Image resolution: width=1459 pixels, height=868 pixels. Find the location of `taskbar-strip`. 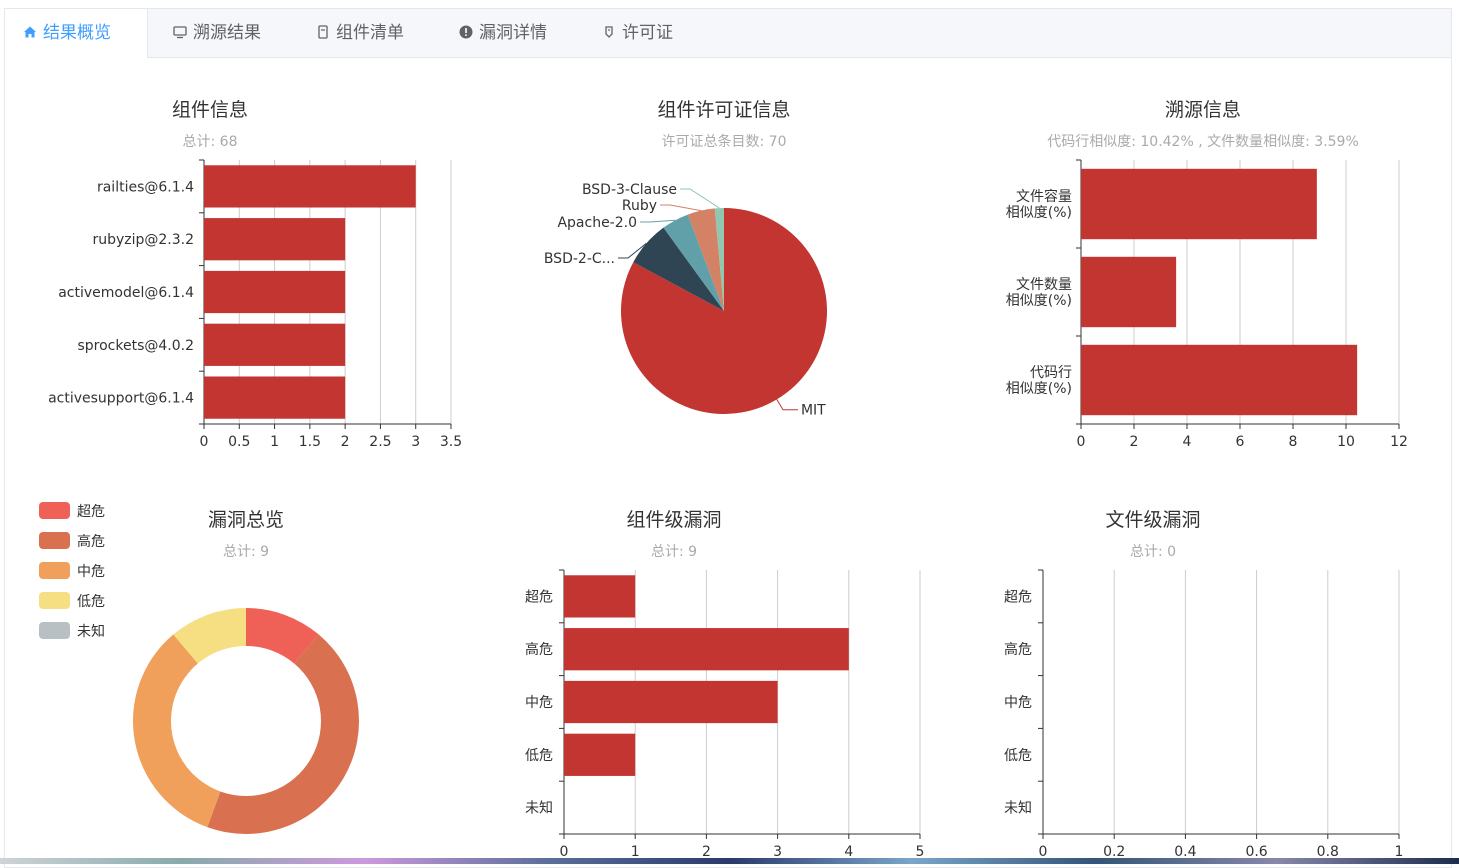

taskbar-strip is located at coordinates (729, 861).